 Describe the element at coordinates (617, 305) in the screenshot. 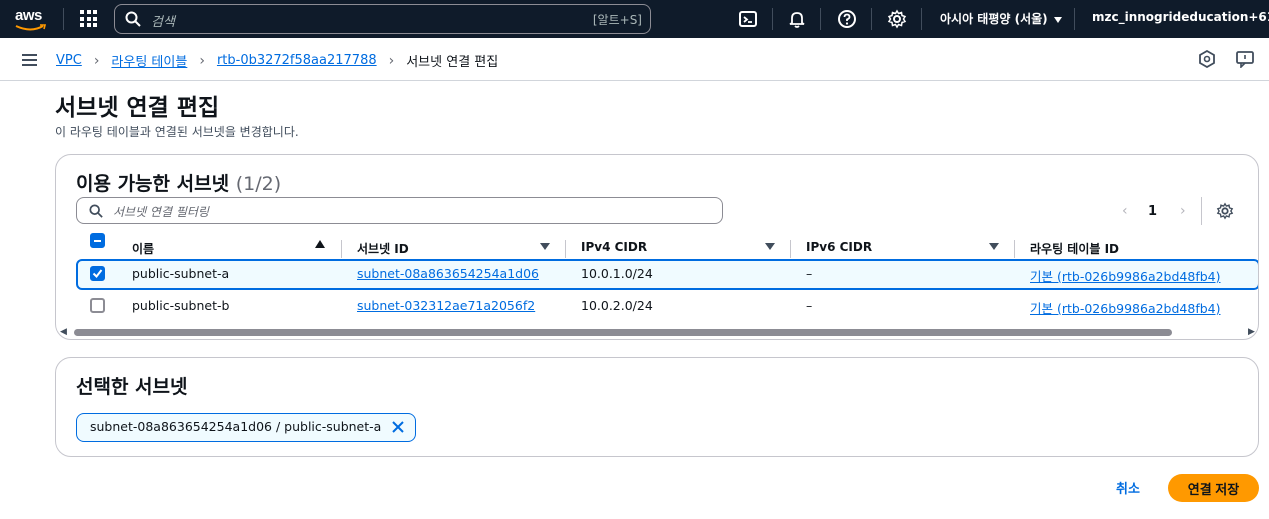

I see `ipv4-cidr: 10.0.2.0/24` at that location.